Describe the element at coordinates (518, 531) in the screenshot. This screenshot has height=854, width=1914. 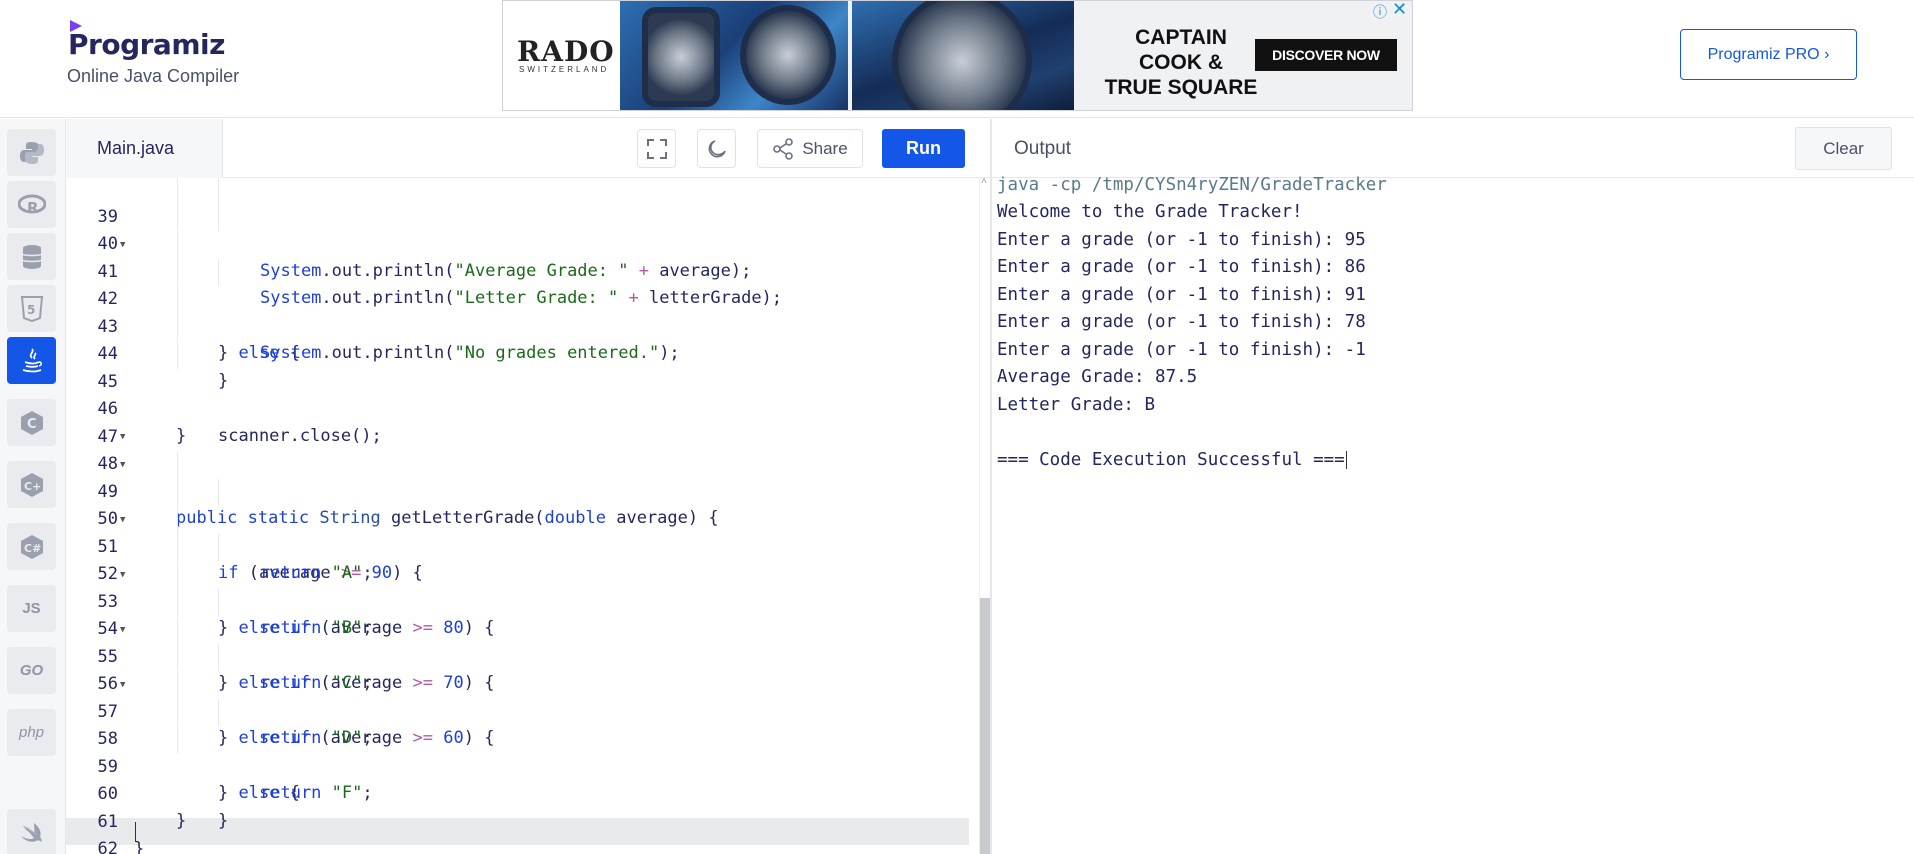
I see `code-line: 50 return "A";` at that location.